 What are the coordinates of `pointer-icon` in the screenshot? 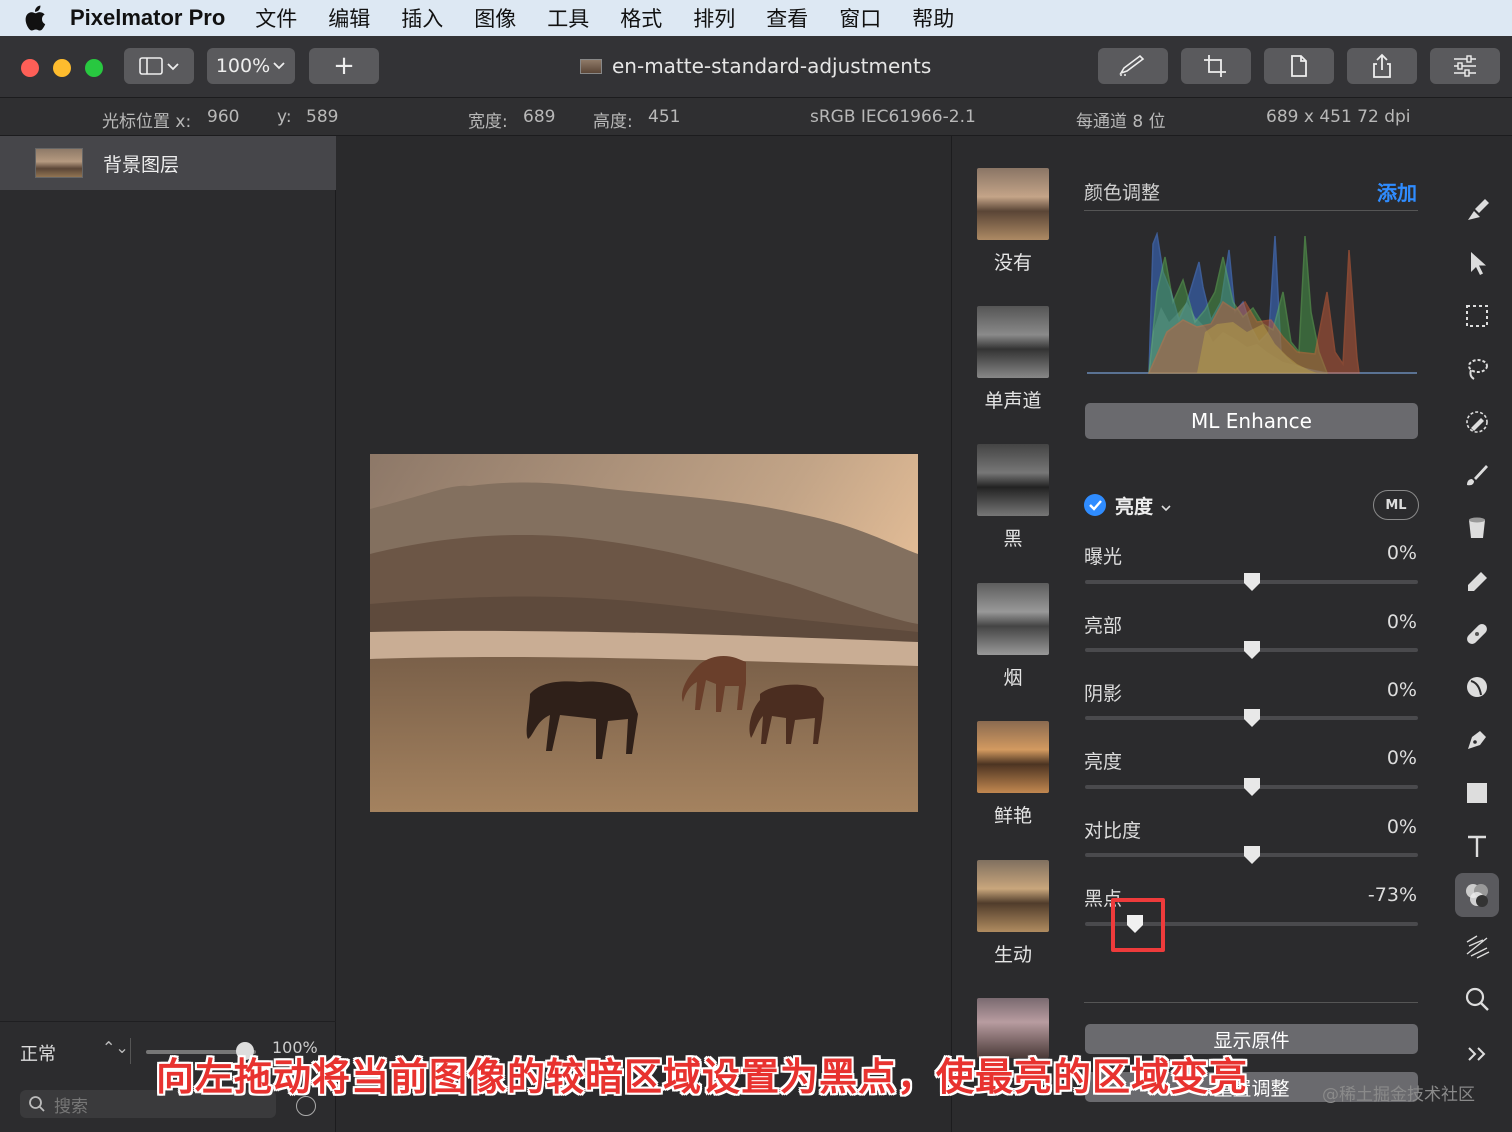 It's located at (1478, 263).